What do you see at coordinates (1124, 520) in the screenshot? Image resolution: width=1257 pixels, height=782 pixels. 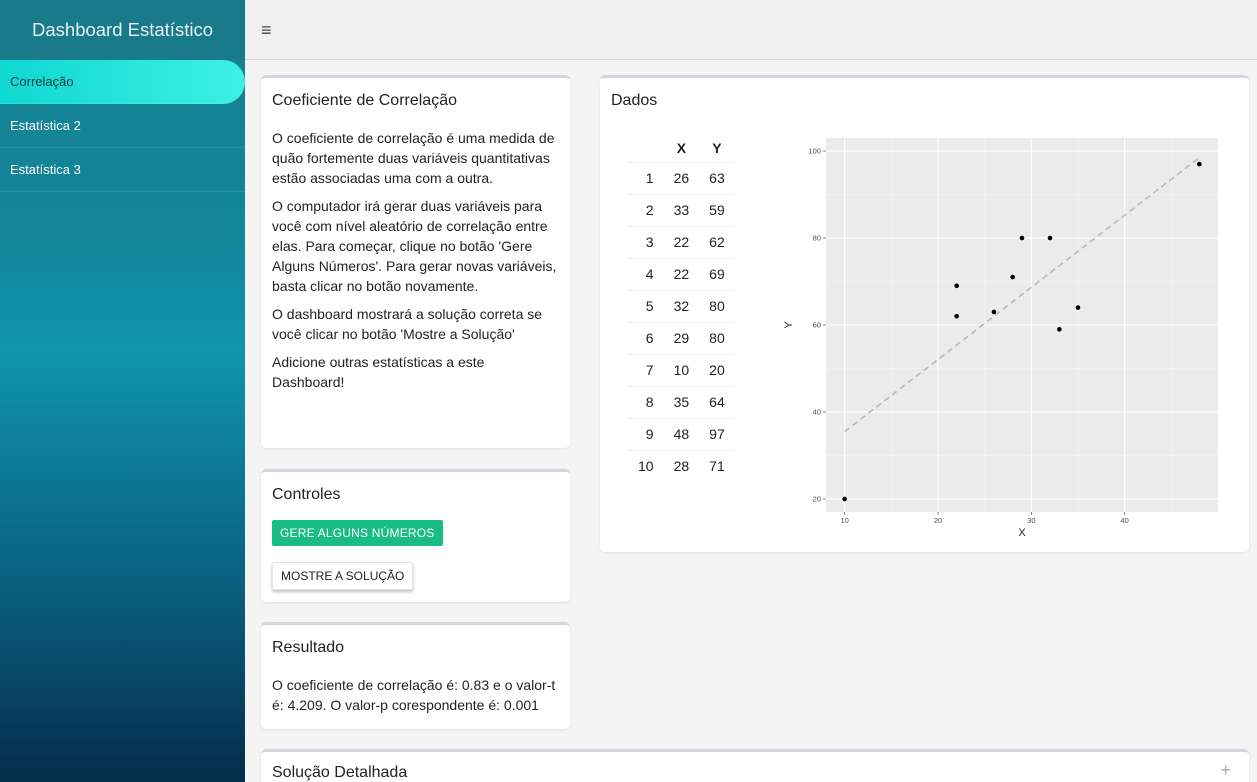 I see `tick-label-x: 40` at bounding box center [1124, 520].